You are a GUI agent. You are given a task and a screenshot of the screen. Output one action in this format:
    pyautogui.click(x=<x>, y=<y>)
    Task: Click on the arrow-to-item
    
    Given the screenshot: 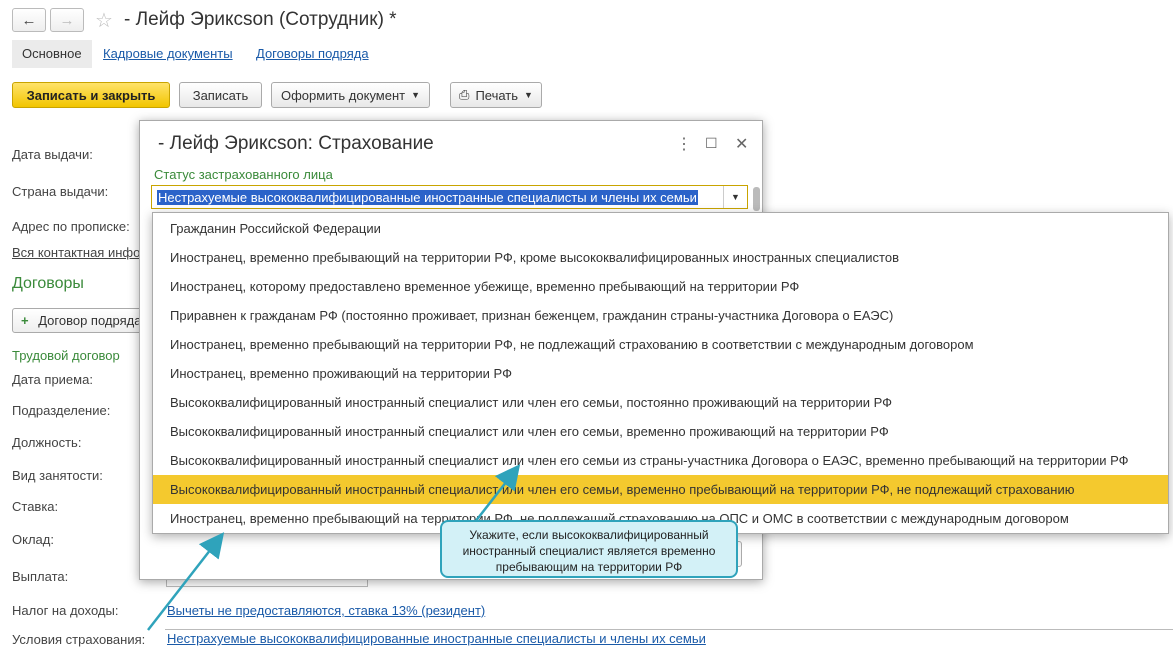 What is the action you would take?
    pyautogui.click(x=497, y=493)
    